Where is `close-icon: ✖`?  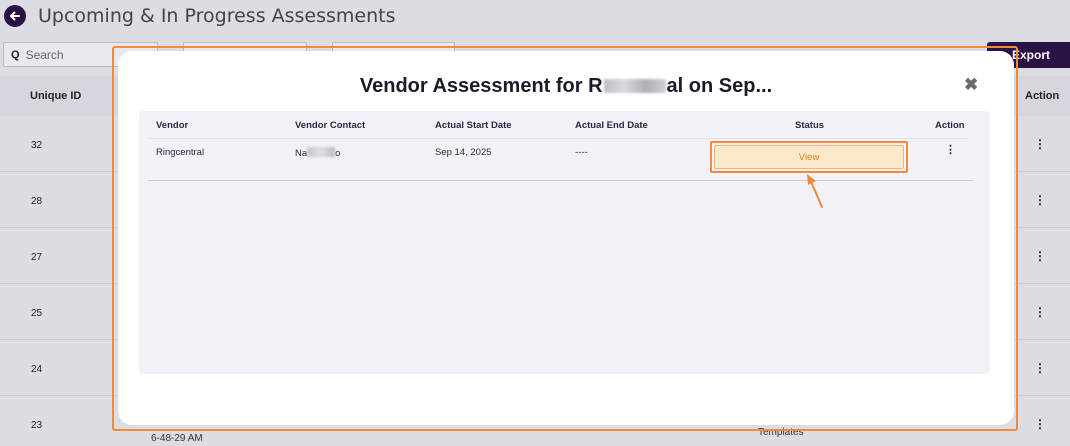
close-icon: ✖ is located at coordinates (971, 85).